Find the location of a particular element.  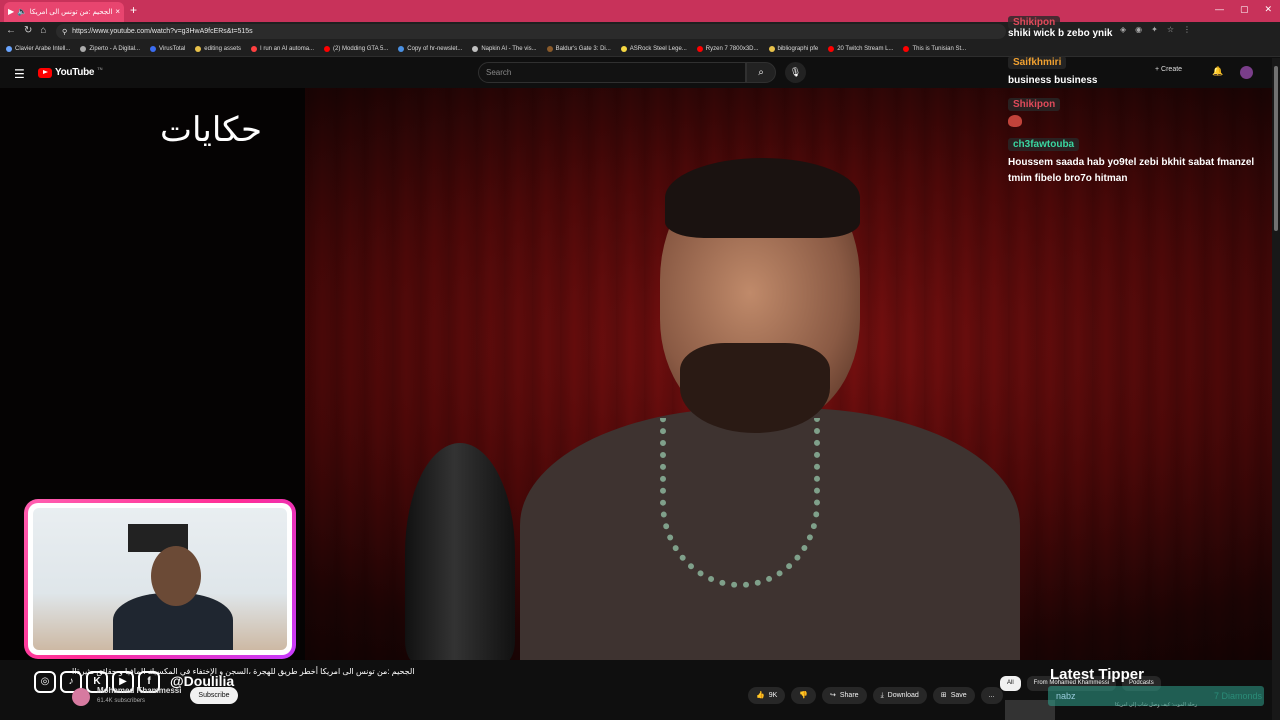

subscriber-count: 61.4K subscribers is located at coordinates (121, 701).